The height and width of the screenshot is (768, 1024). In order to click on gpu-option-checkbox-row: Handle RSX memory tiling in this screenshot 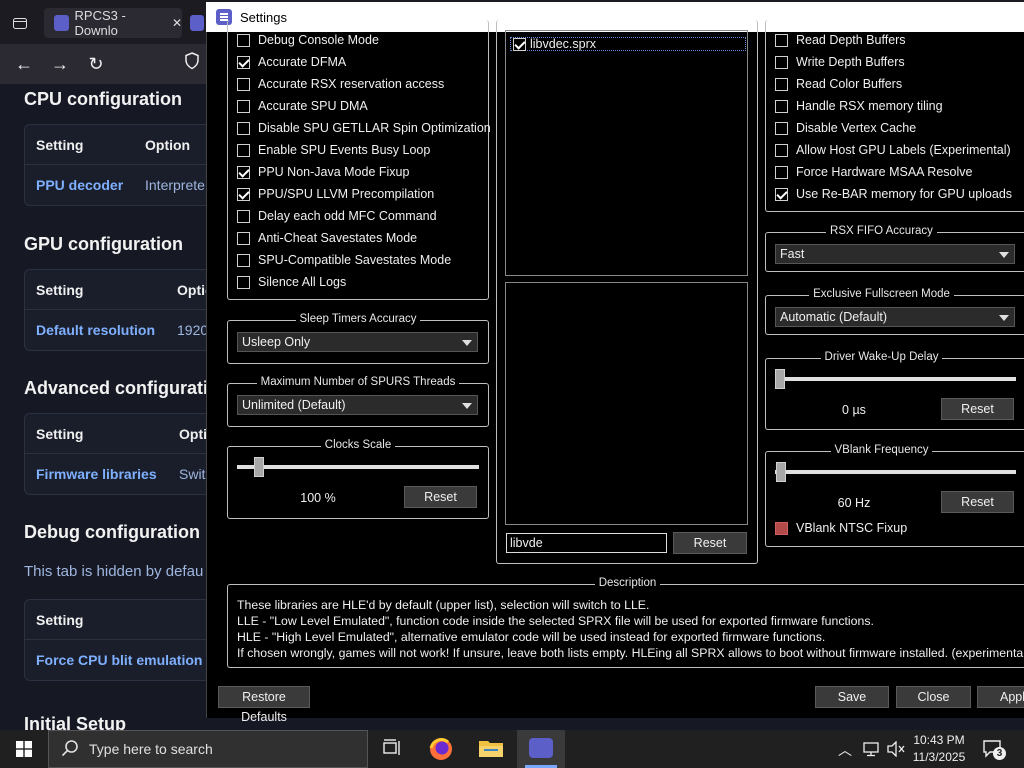, I will do `click(859, 106)`.